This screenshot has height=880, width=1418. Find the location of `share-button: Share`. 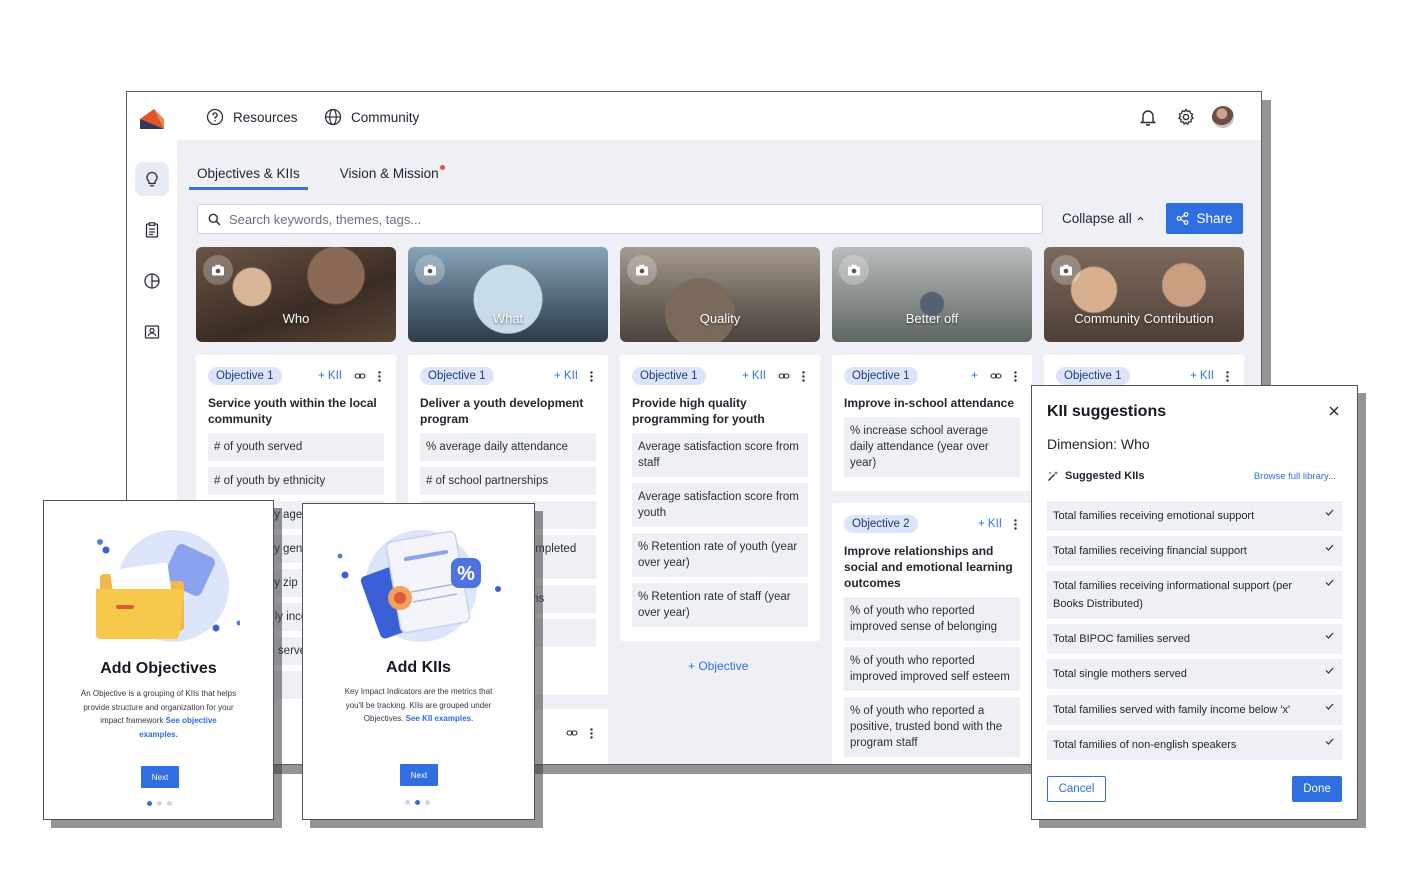

share-button: Share is located at coordinates (1204, 218).